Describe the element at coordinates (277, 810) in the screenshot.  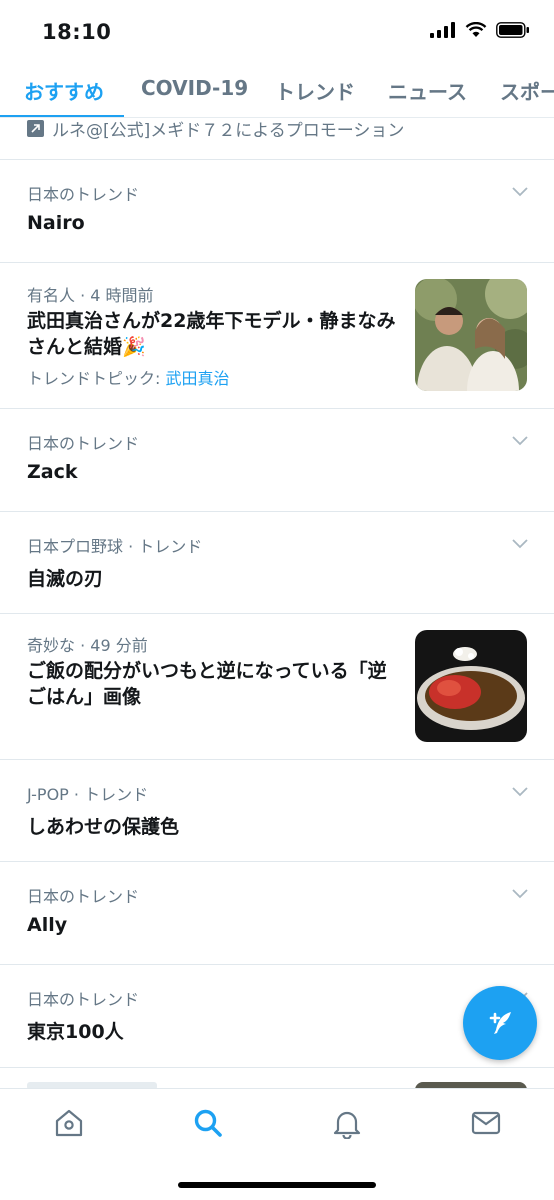
I see `trend-item: J-POP · トレンド しあわせの保護色` at that location.